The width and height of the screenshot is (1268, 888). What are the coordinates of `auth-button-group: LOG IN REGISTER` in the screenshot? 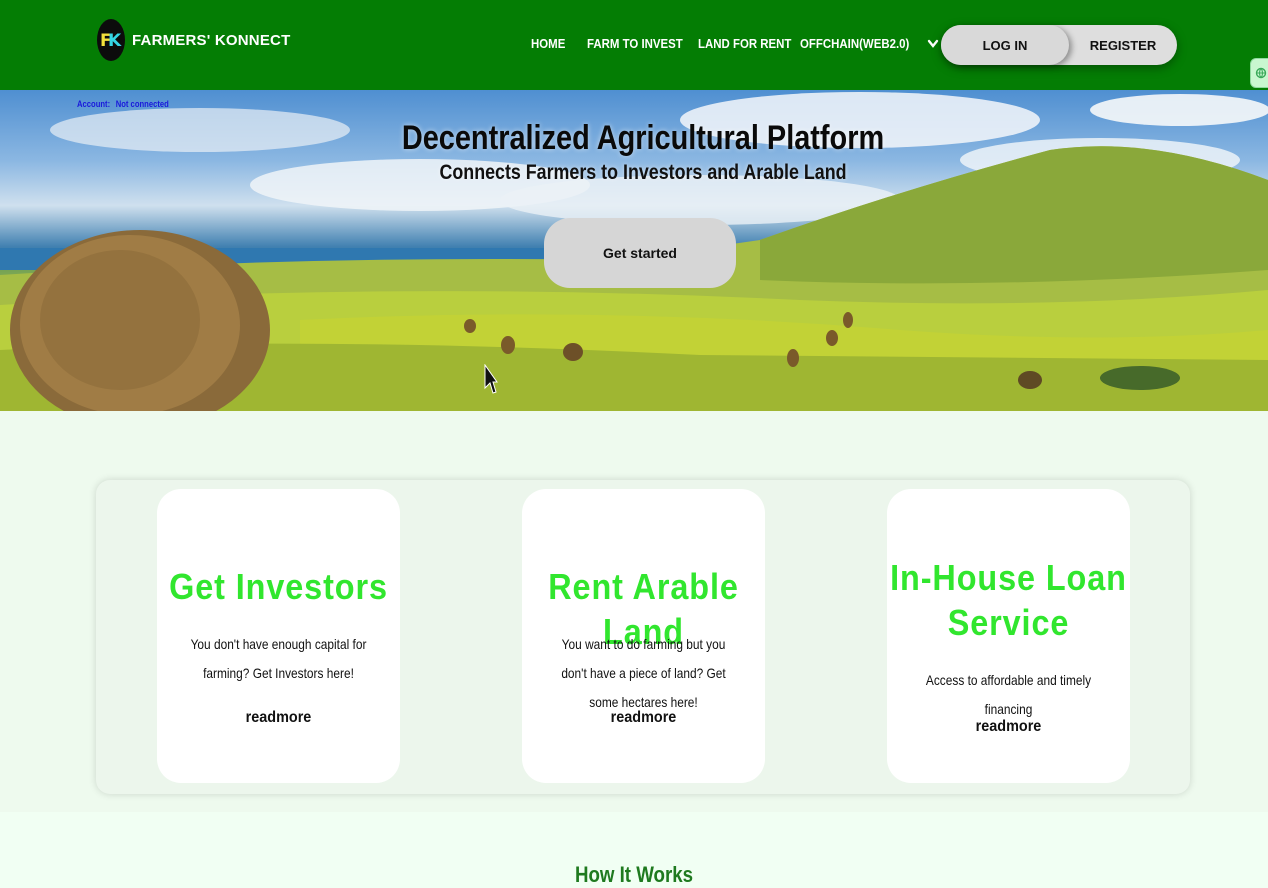 It's located at (1059, 45).